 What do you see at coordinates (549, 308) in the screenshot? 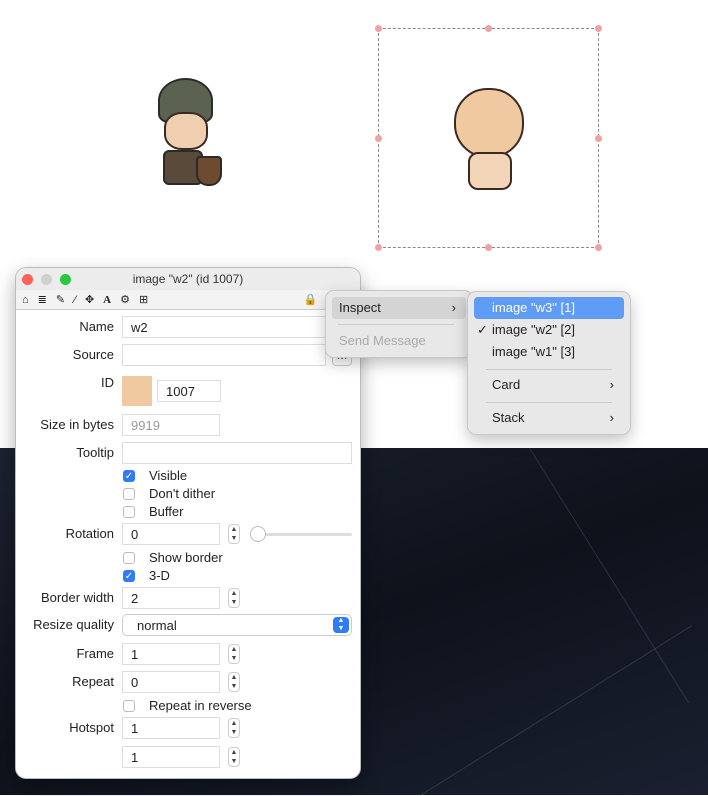
I see `submenu-item-w3: image "w3" [1]` at bounding box center [549, 308].